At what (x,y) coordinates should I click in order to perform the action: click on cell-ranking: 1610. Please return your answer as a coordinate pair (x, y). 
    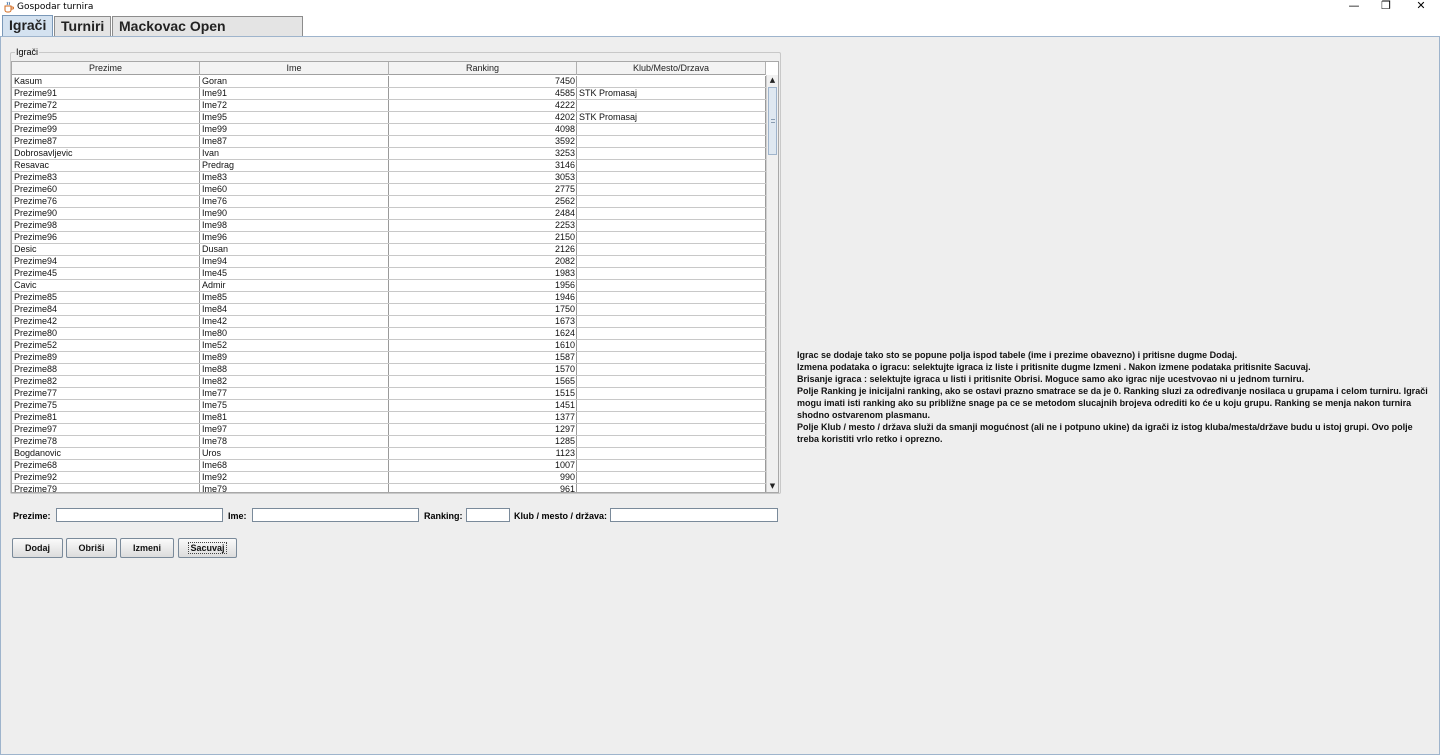
    Looking at the image, I should click on (483, 345).